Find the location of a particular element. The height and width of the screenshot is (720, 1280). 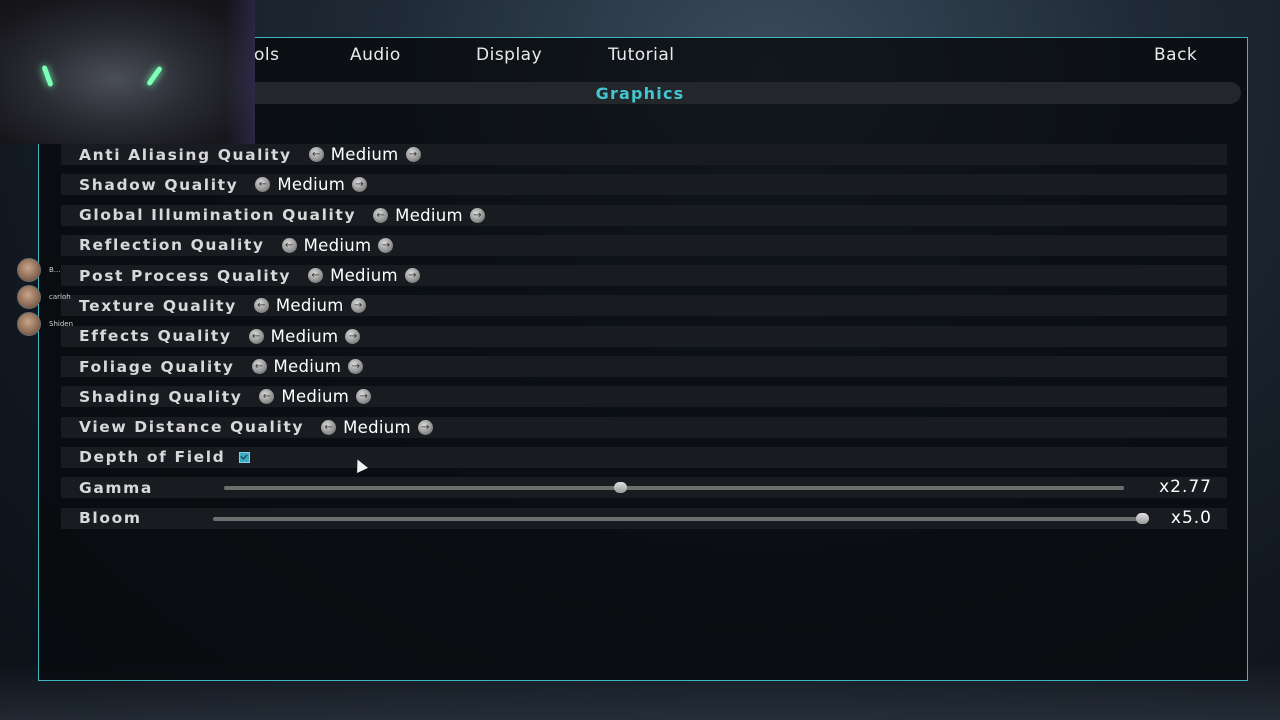

setting-row: Global Illumination Quality ← Medium → is located at coordinates (644, 215).